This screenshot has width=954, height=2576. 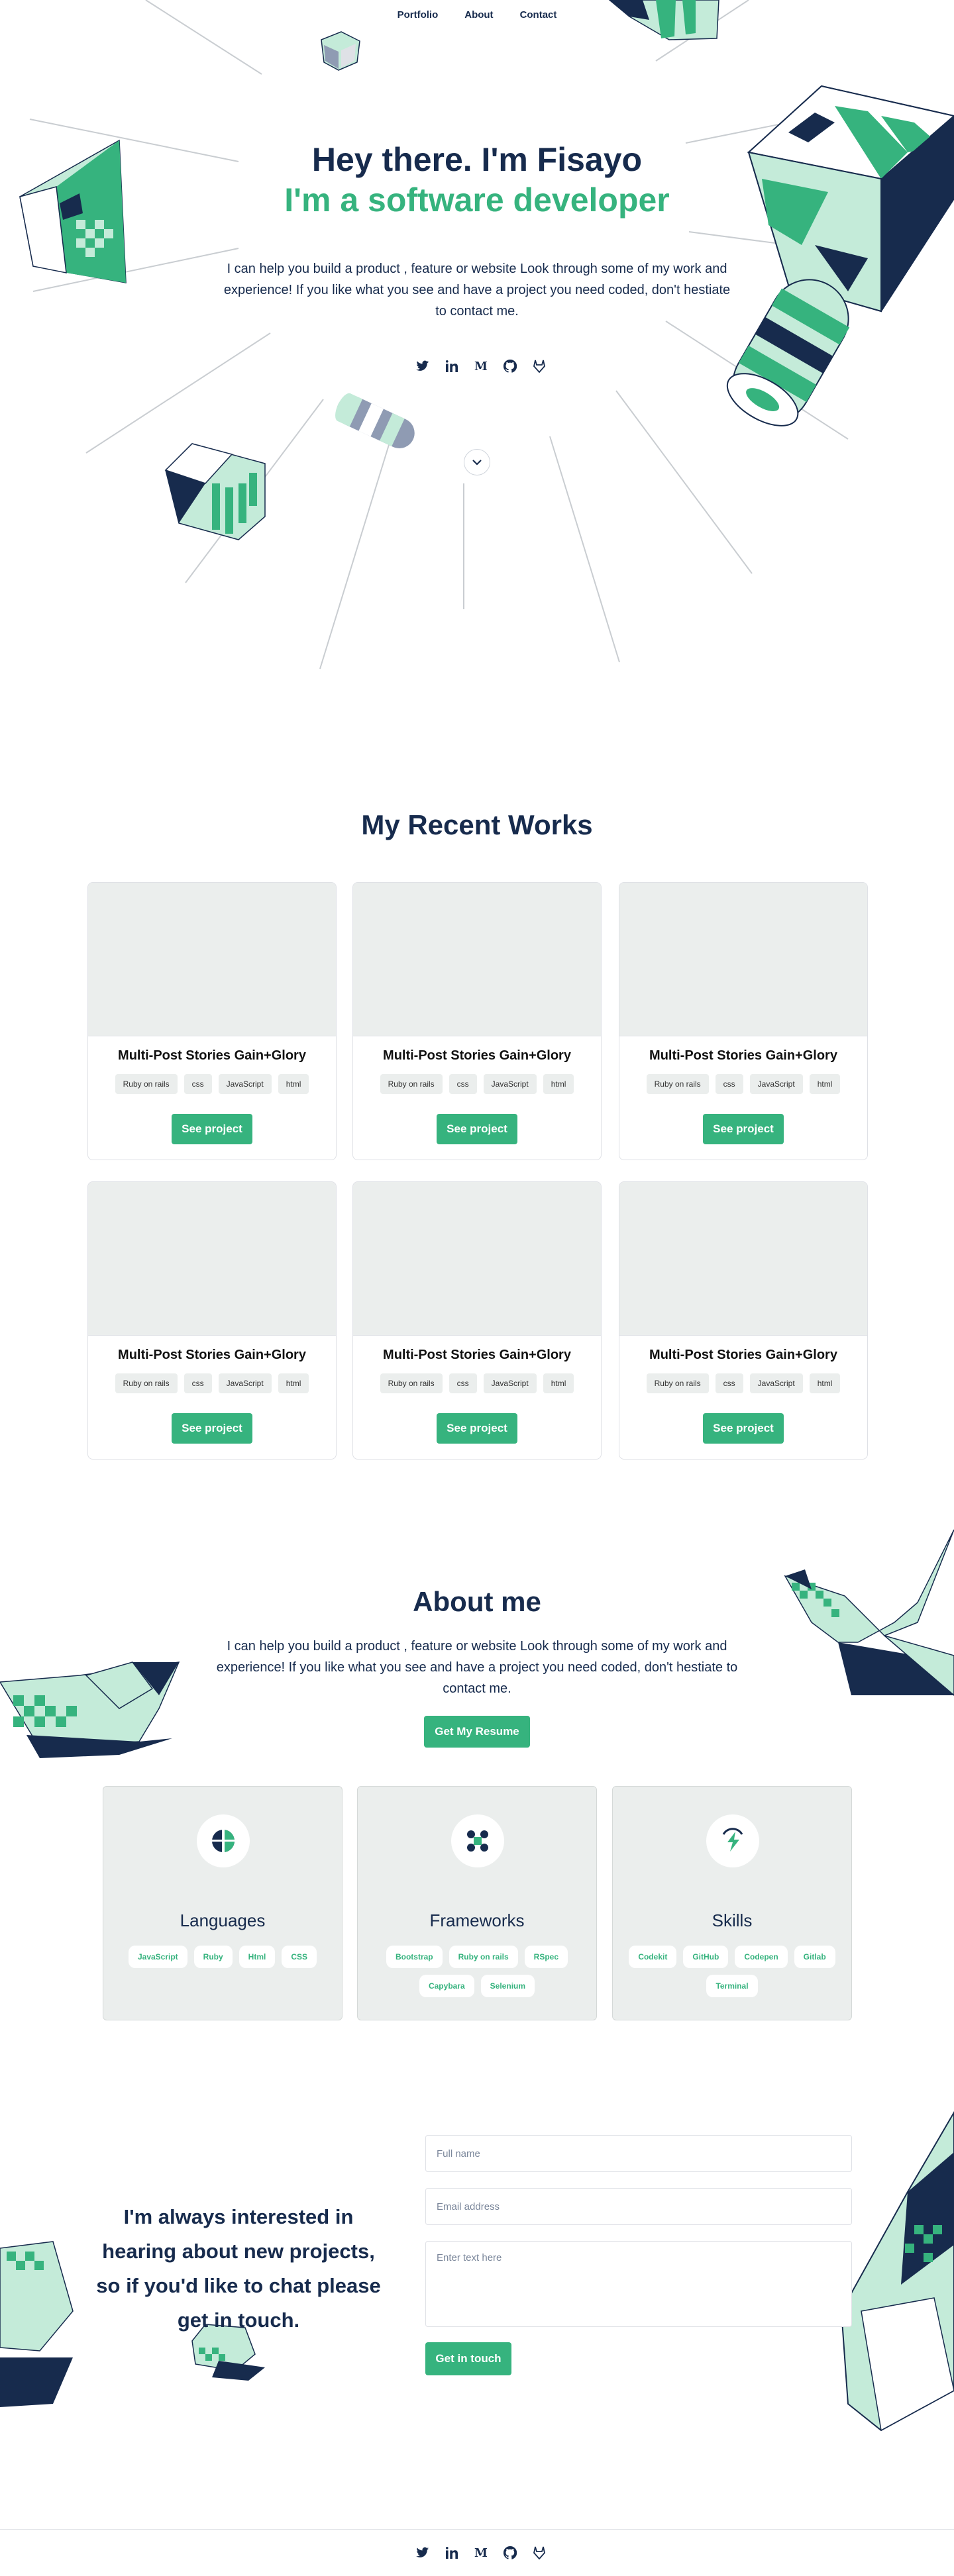 What do you see at coordinates (732, 1840) in the screenshot?
I see `lightning-icon` at bounding box center [732, 1840].